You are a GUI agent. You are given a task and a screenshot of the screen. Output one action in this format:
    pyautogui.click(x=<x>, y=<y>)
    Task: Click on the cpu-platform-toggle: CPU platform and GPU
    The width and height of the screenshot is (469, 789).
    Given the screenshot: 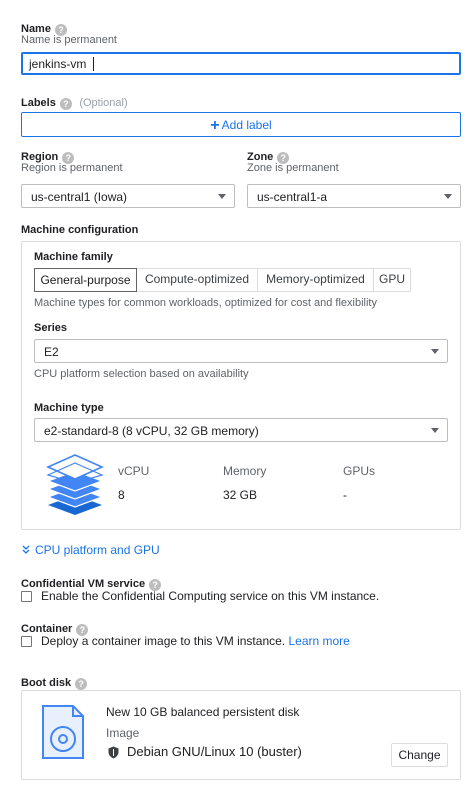 What is the action you would take?
    pyautogui.click(x=90, y=550)
    